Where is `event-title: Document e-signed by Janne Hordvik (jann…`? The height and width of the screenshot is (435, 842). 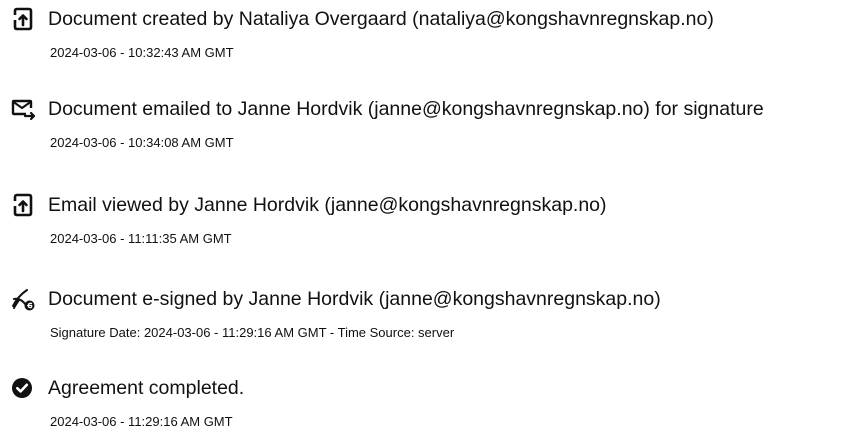 event-title: Document e-signed by Janne Hordvik (jann… is located at coordinates (354, 299).